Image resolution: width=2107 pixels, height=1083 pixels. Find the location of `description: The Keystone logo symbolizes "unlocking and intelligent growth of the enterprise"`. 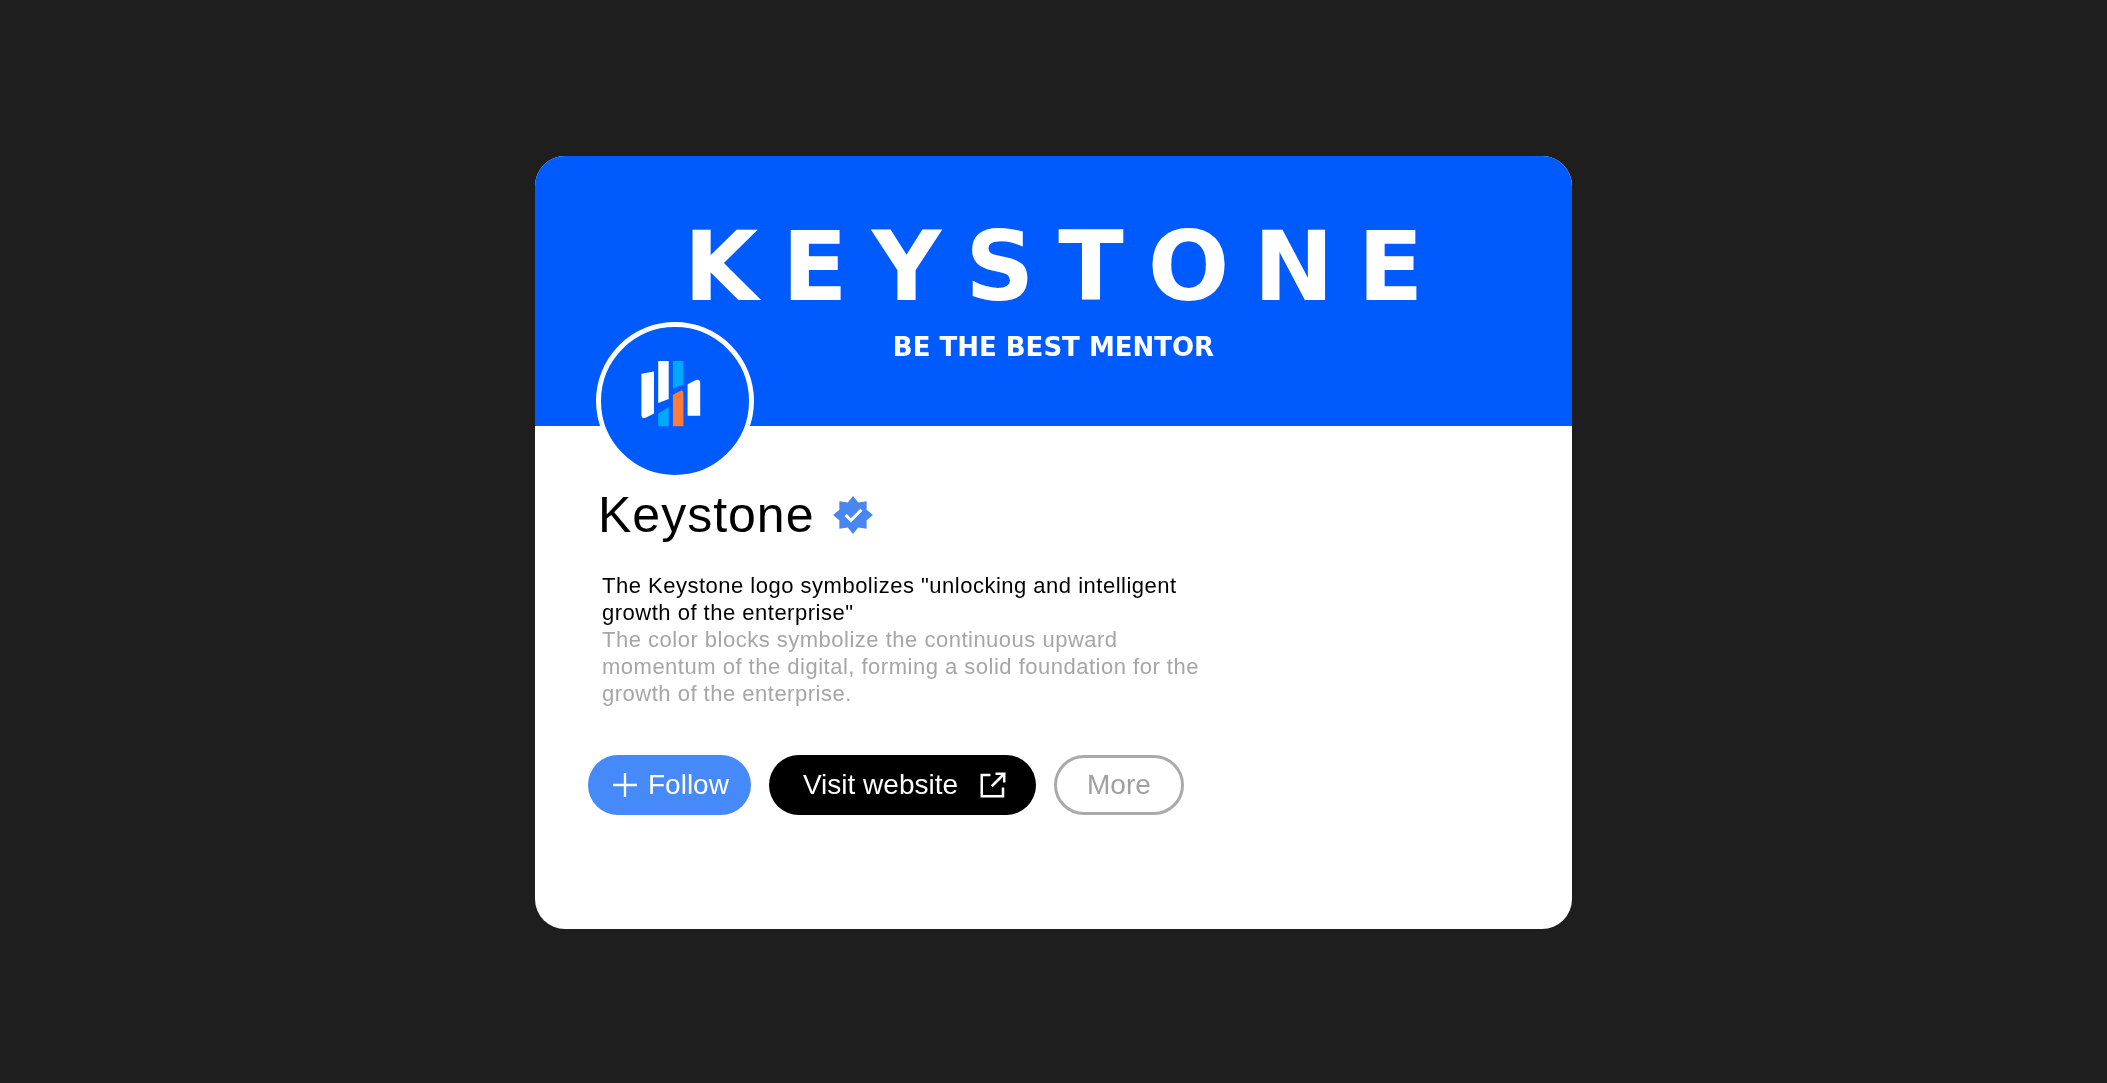

description: The Keystone logo symbolizes "unlocking and intelligent growth of the enterprise" is located at coordinates (890, 599).